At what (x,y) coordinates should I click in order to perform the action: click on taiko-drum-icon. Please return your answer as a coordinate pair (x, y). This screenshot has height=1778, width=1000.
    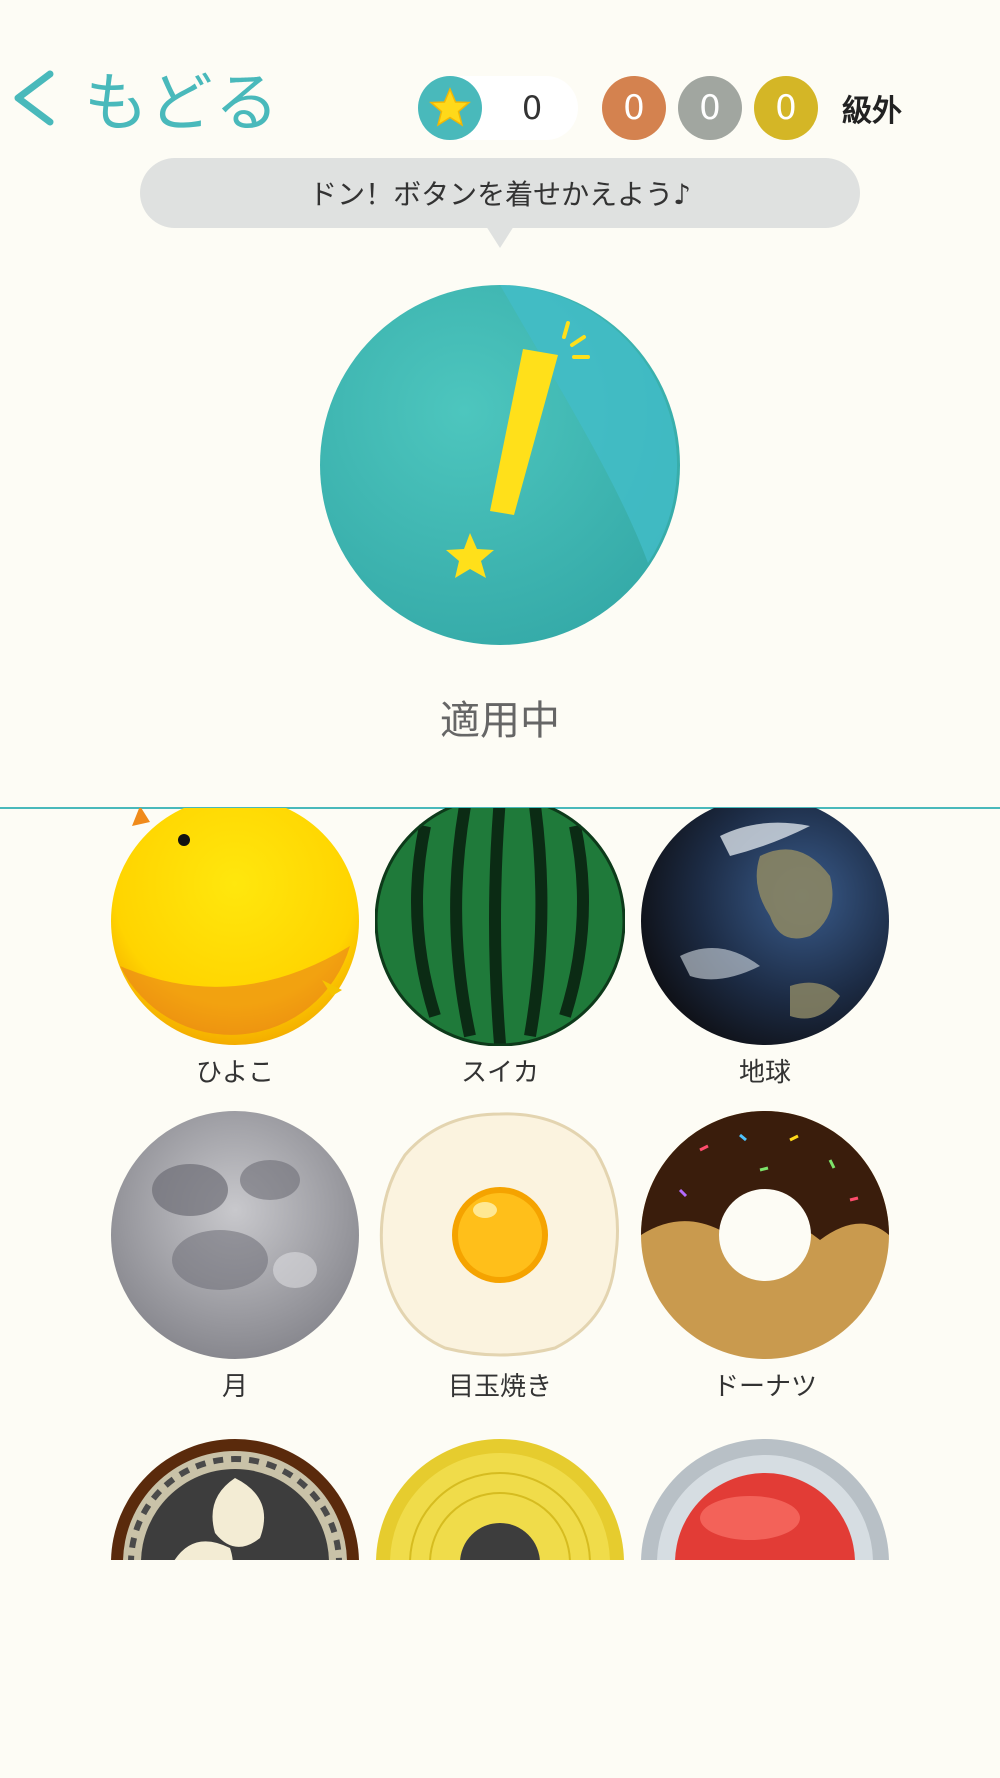
    Looking at the image, I should click on (235, 1499).